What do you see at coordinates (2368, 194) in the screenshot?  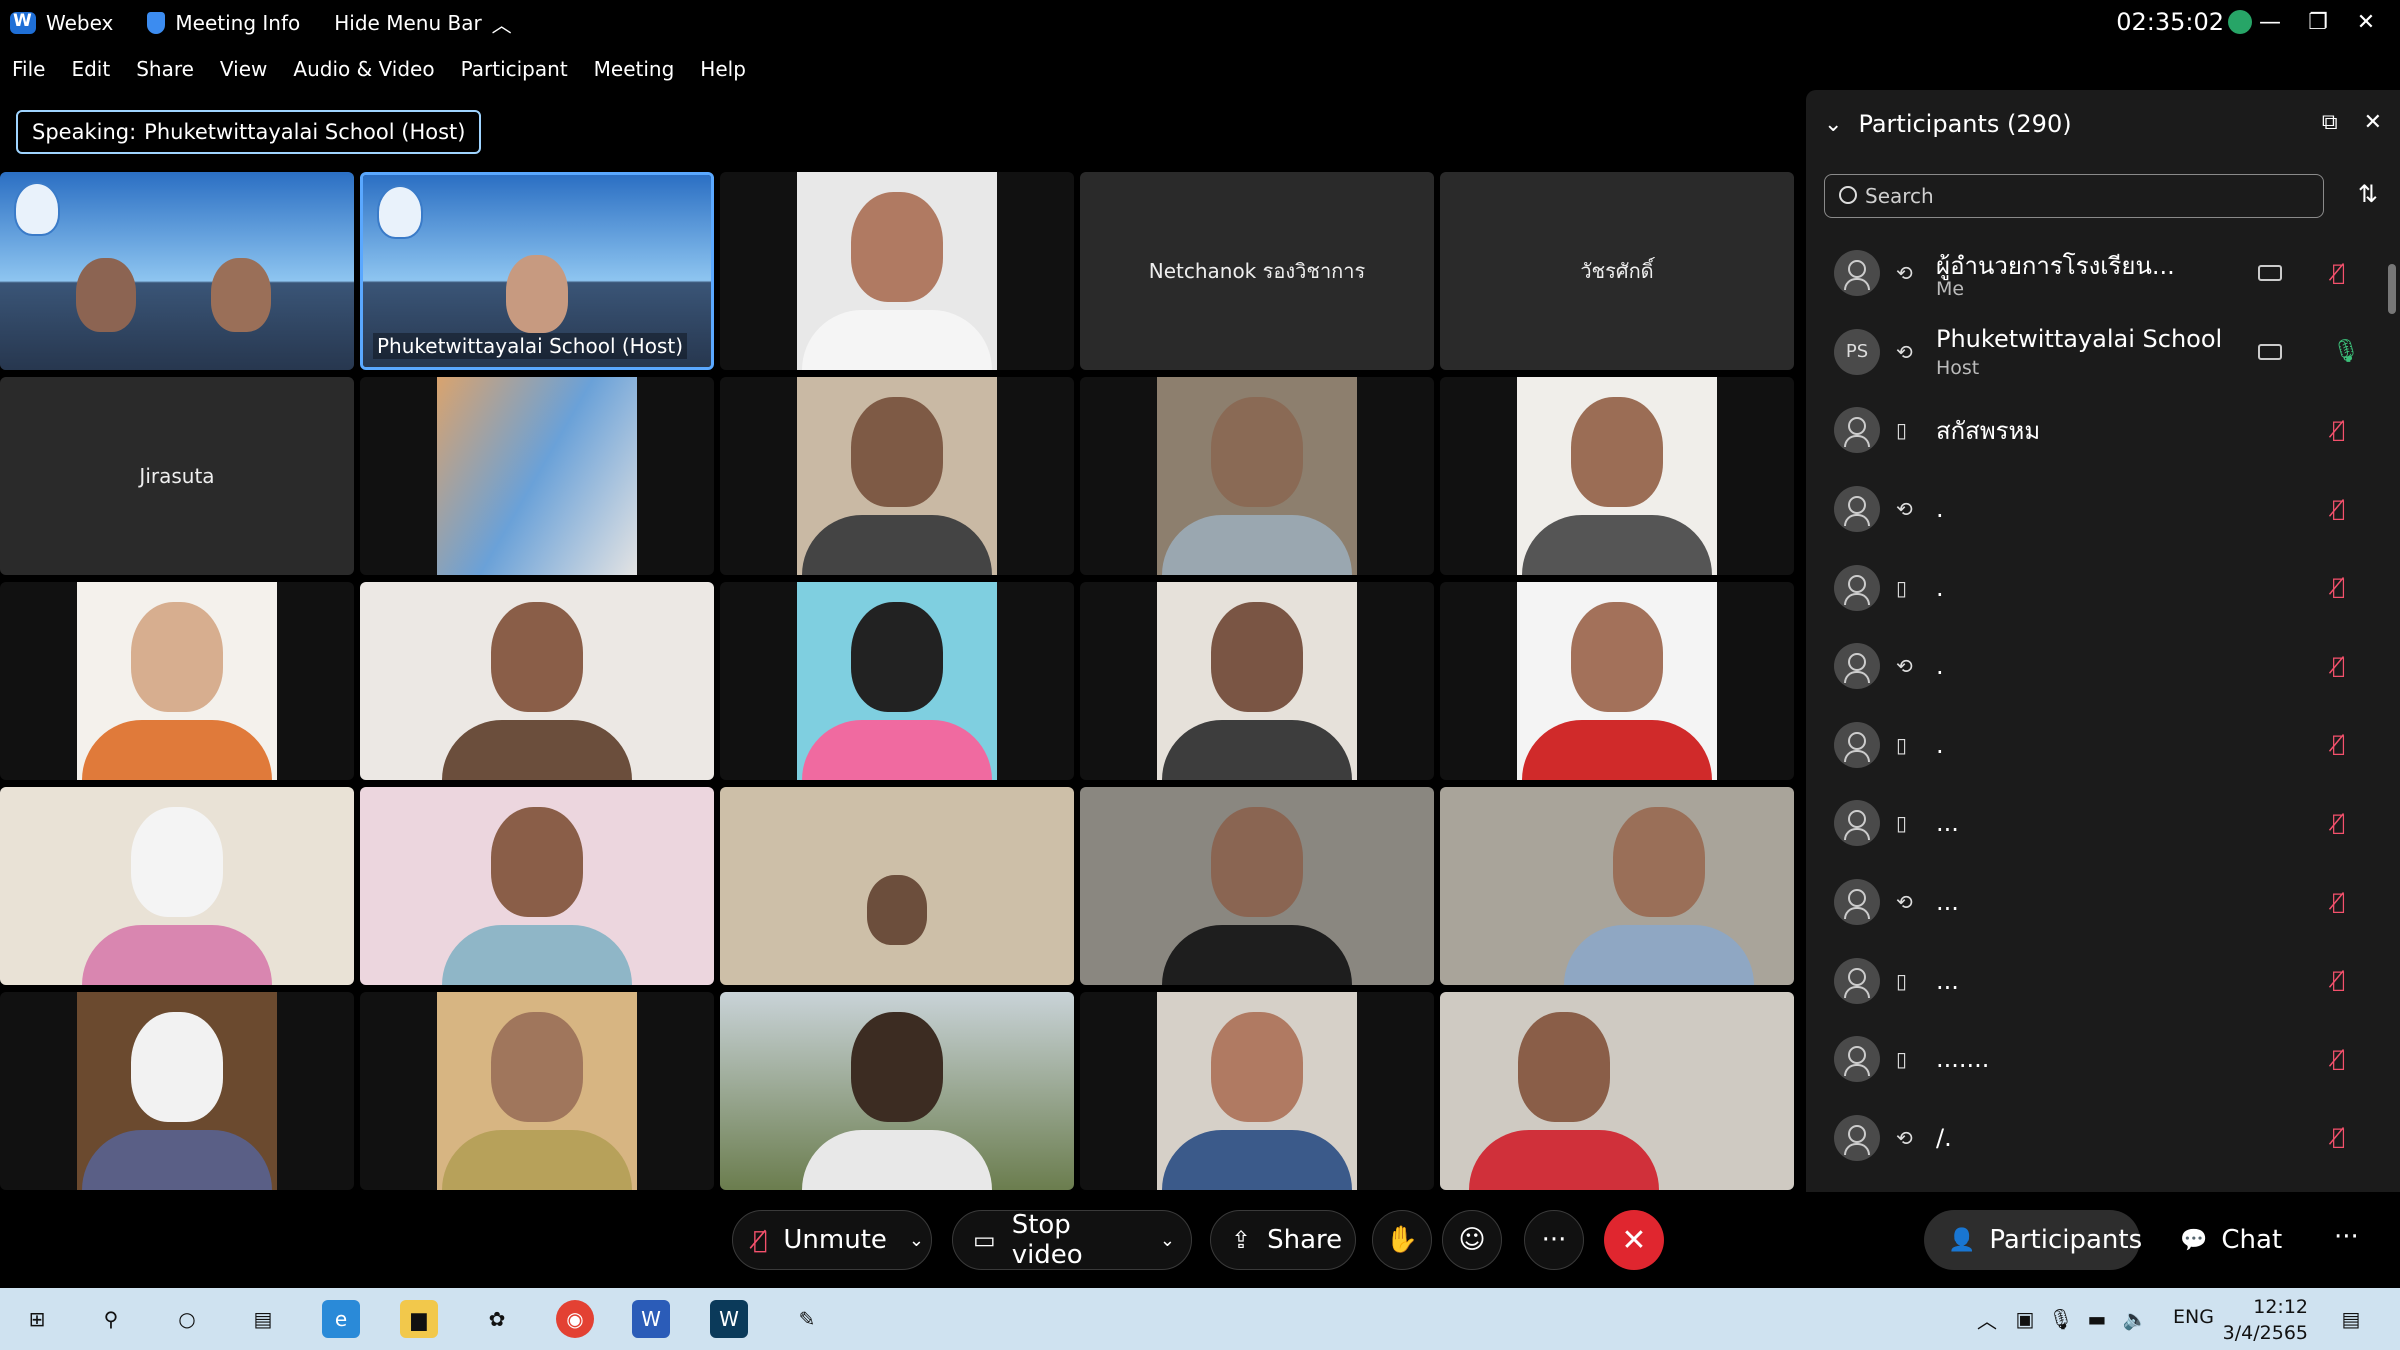 I see `sort-icon: ⇅` at bounding box center [2368, 194].